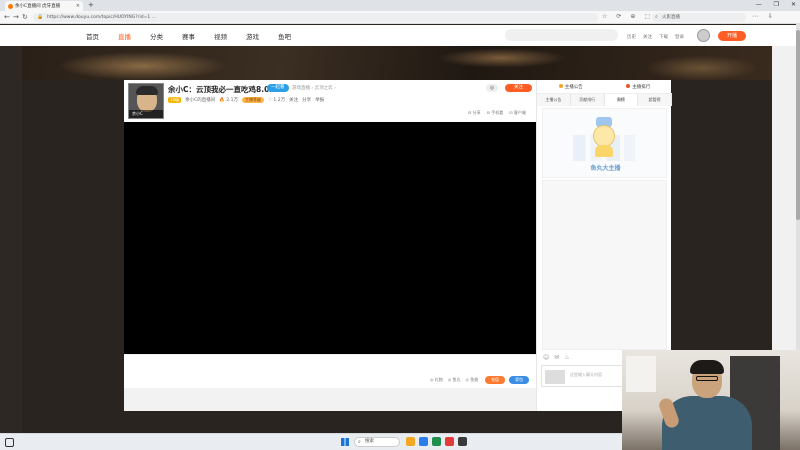 The height and width of the screenshot is (450, 800). What do you see at coordinates (621, 100) in the screenshot?
I see `tab-weekly: 周榜` at bounding box center [621, 100].